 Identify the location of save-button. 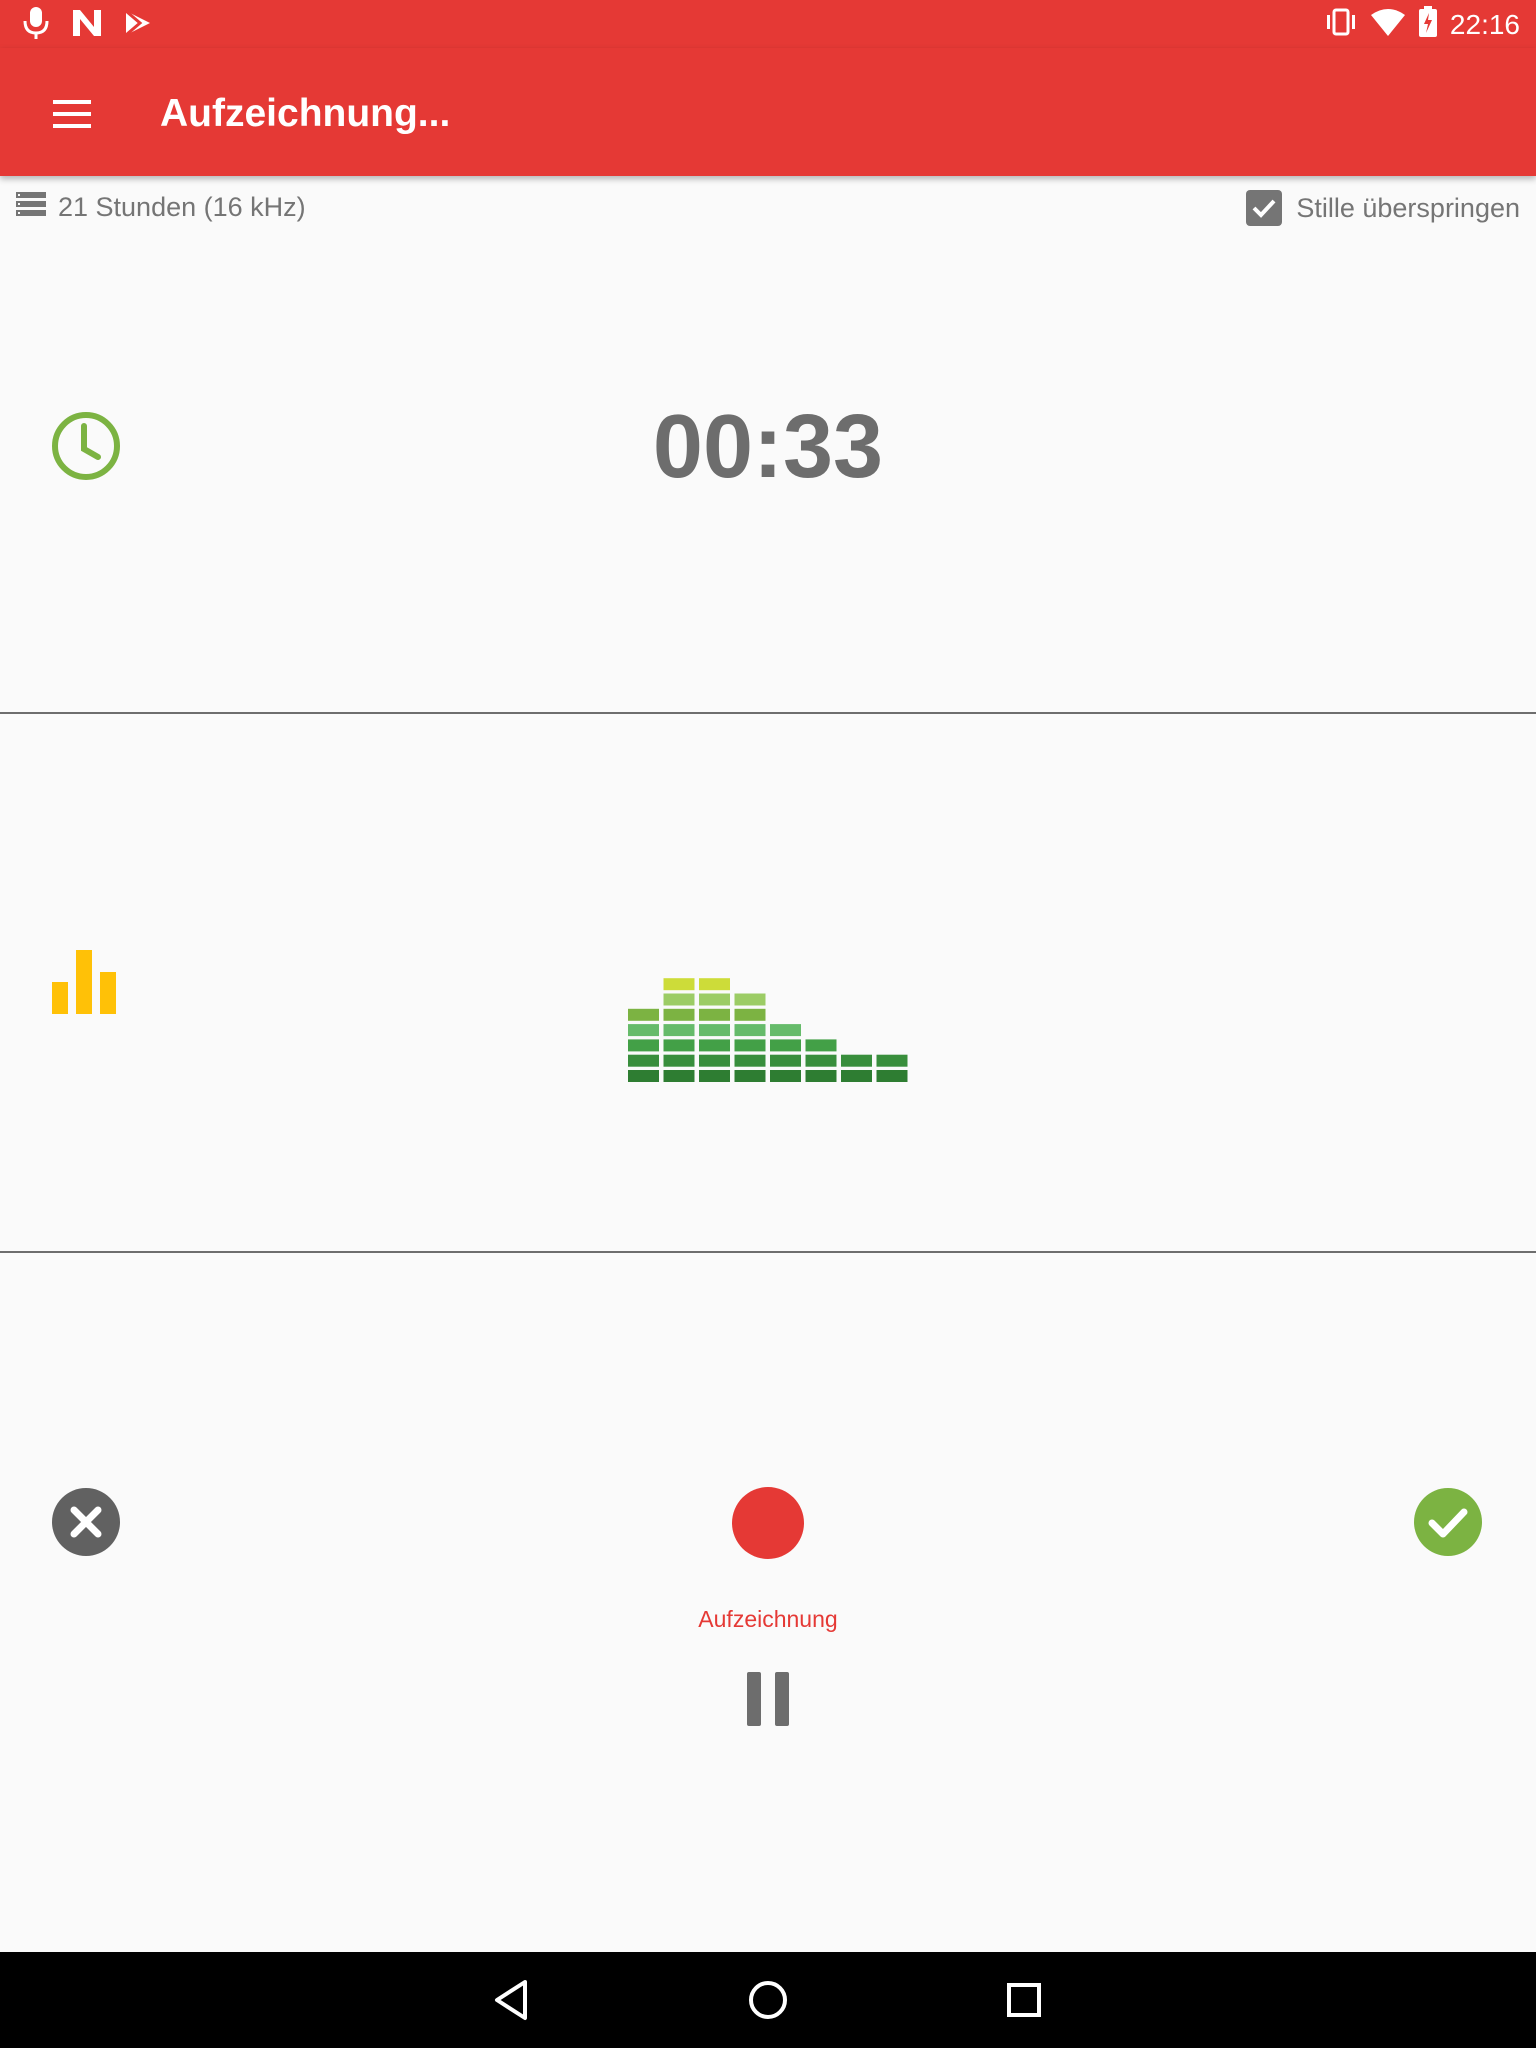
(1448, 1524).